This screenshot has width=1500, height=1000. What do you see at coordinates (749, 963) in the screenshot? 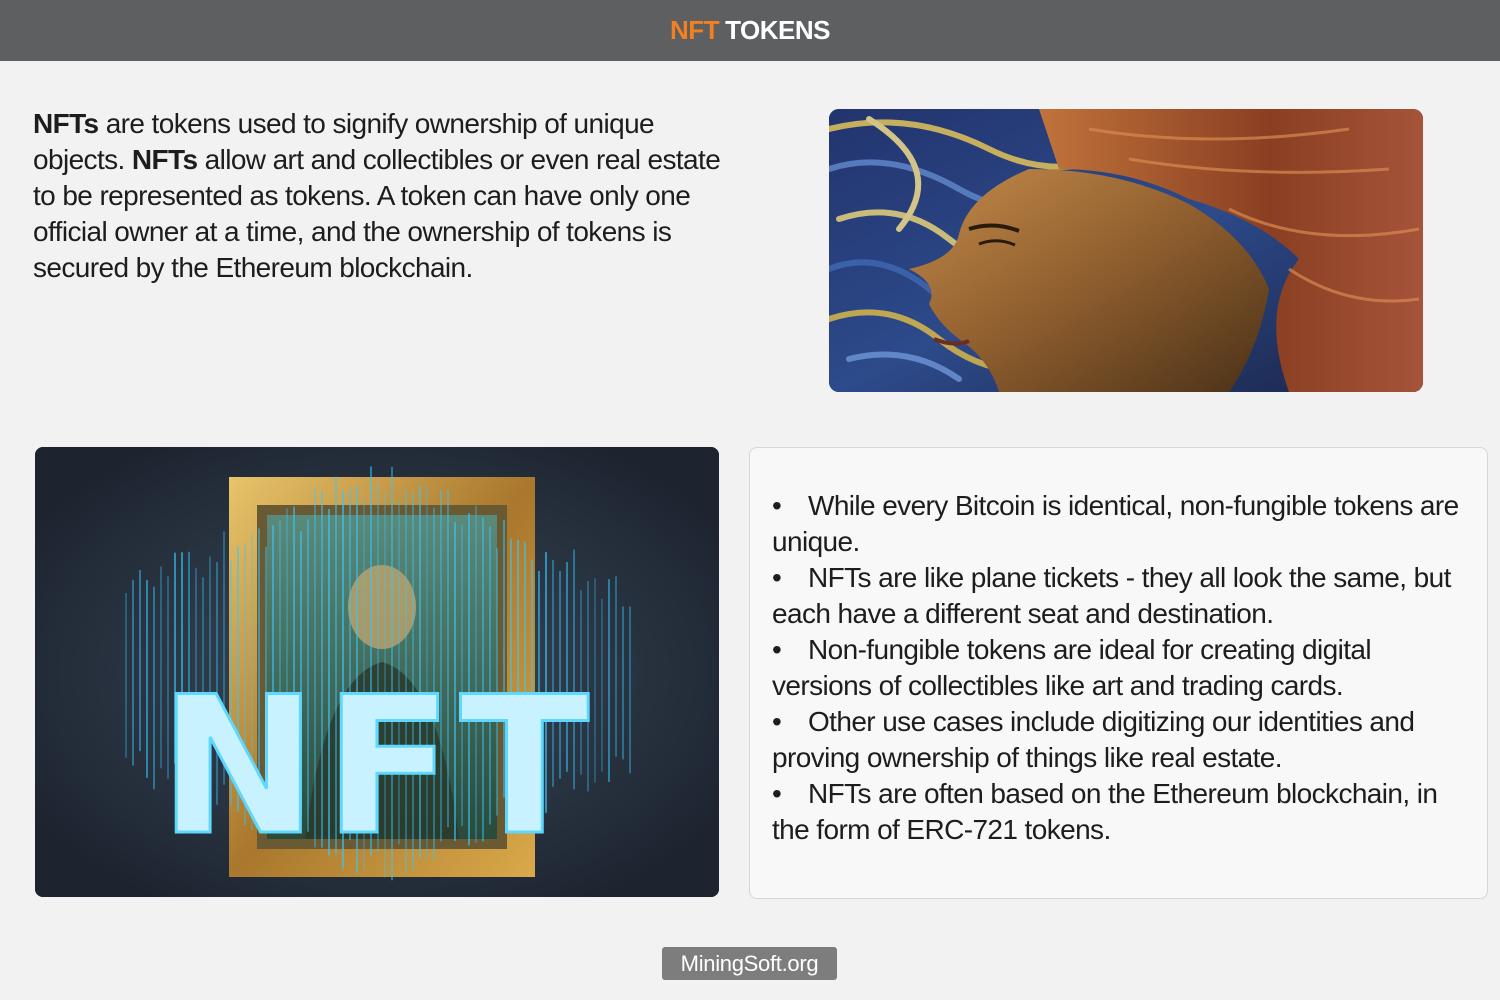
I see `site-watermark: MiningSoft.org` at bounding box center [749, 963].